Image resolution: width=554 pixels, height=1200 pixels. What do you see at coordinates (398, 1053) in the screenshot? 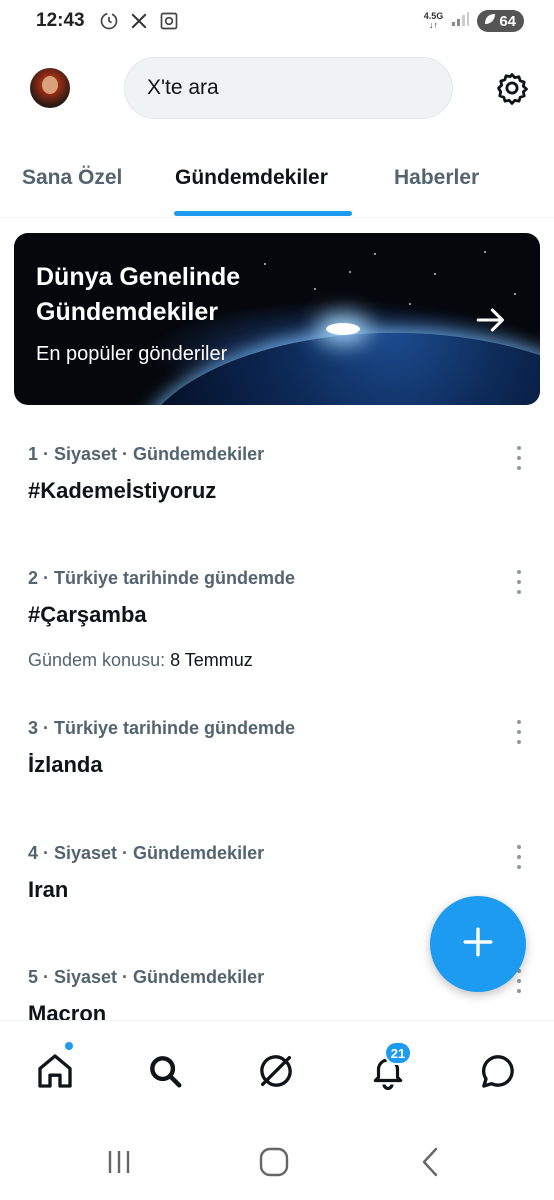
I see `notification-count-badge: 21` at bounding box center [398, 1053].